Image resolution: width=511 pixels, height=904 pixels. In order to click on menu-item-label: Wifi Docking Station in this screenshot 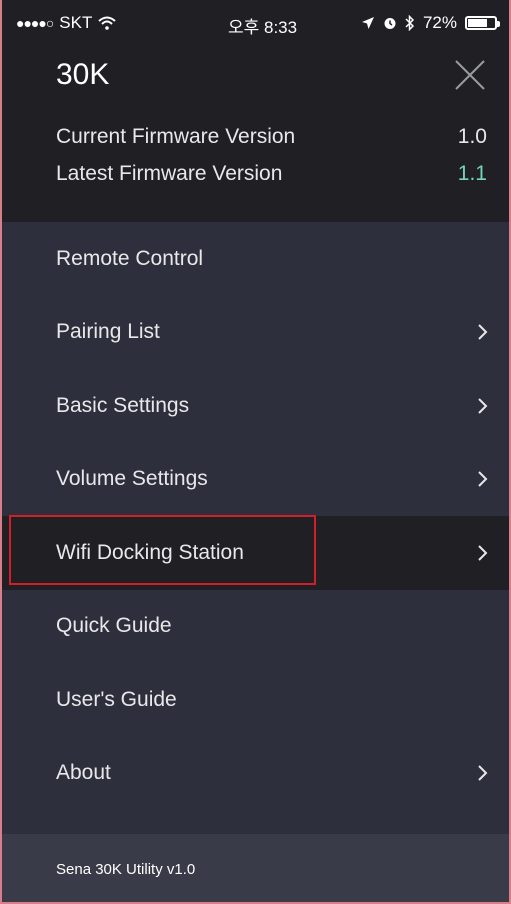, I will do `click(150, 552)`.